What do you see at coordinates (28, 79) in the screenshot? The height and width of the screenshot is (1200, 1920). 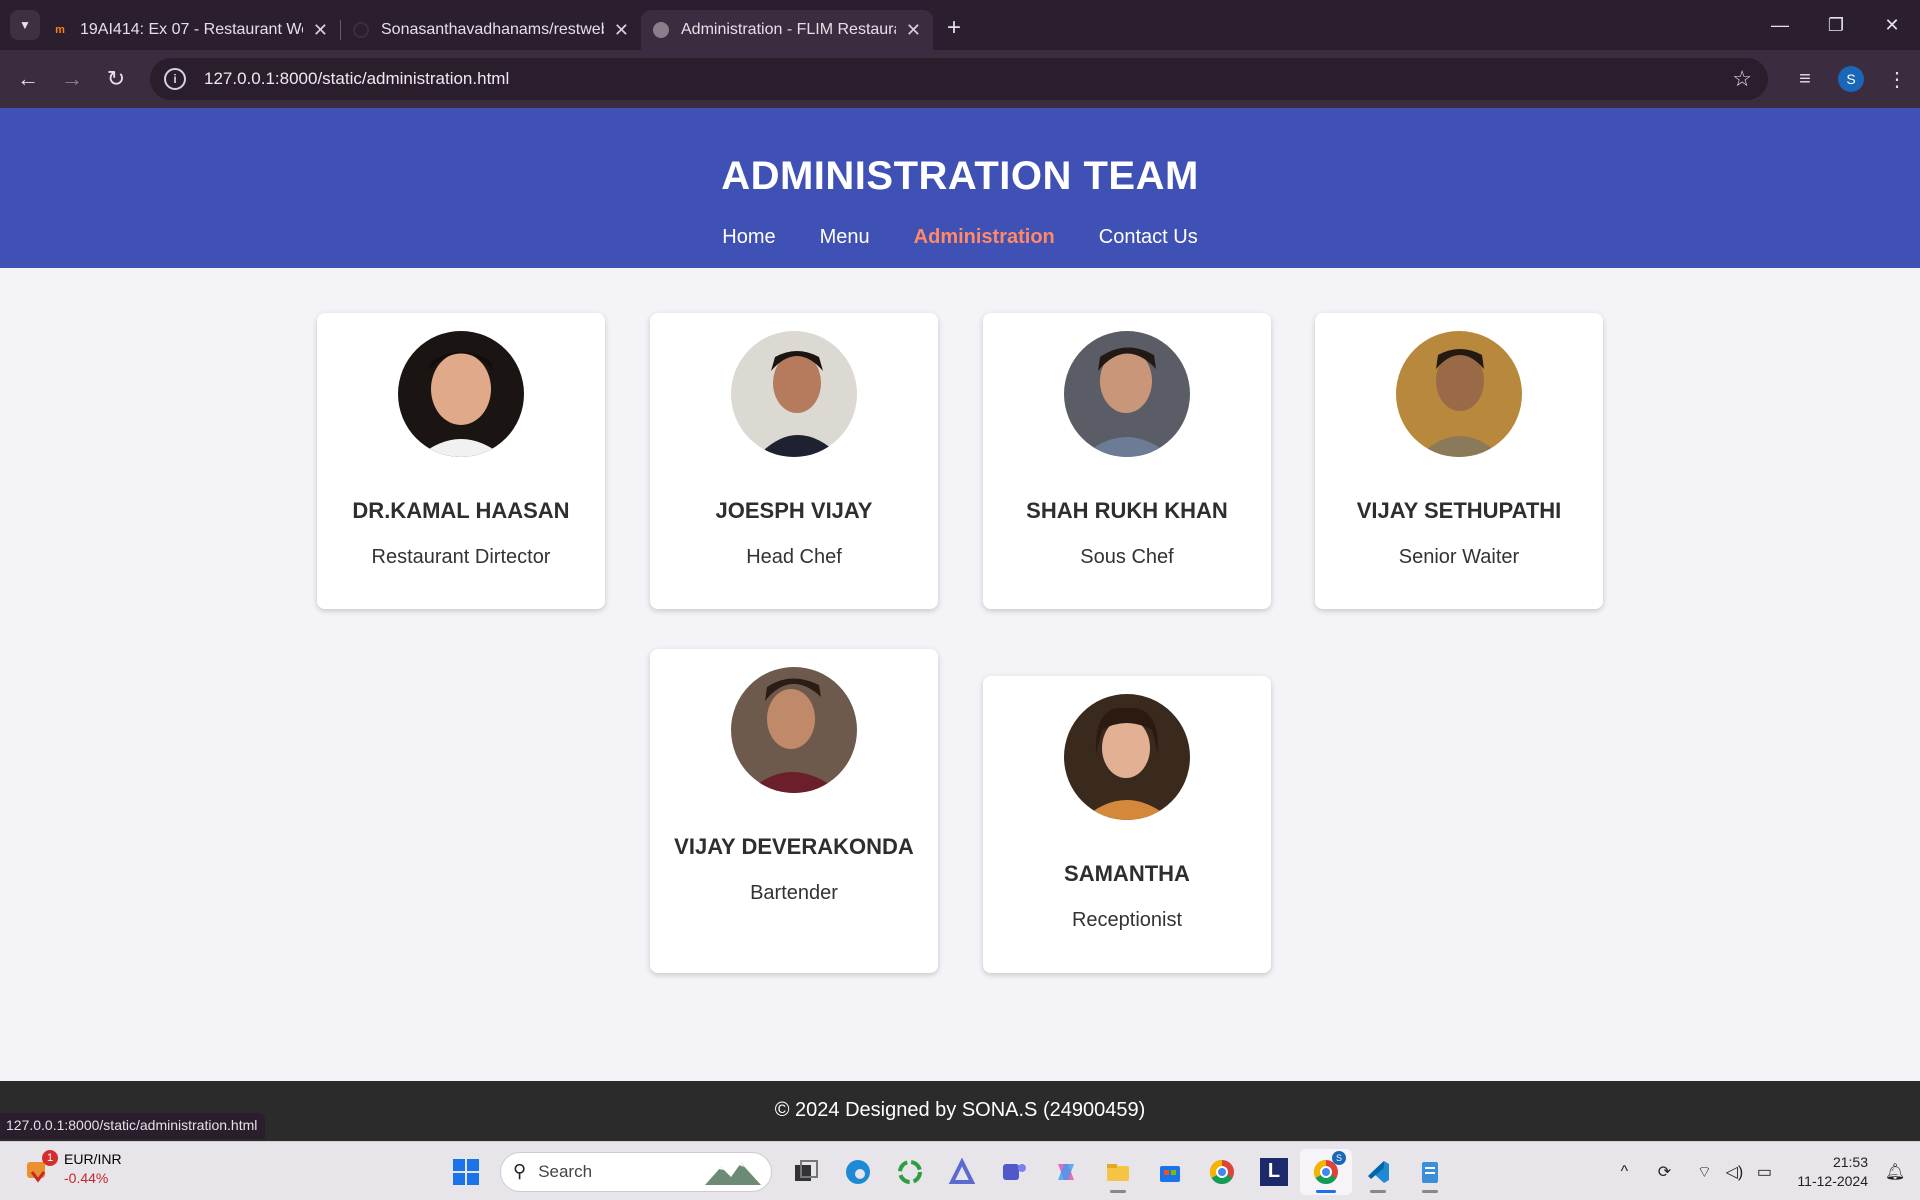 I see `back-arrow-icon: ←` at bounding box center [28, 79].